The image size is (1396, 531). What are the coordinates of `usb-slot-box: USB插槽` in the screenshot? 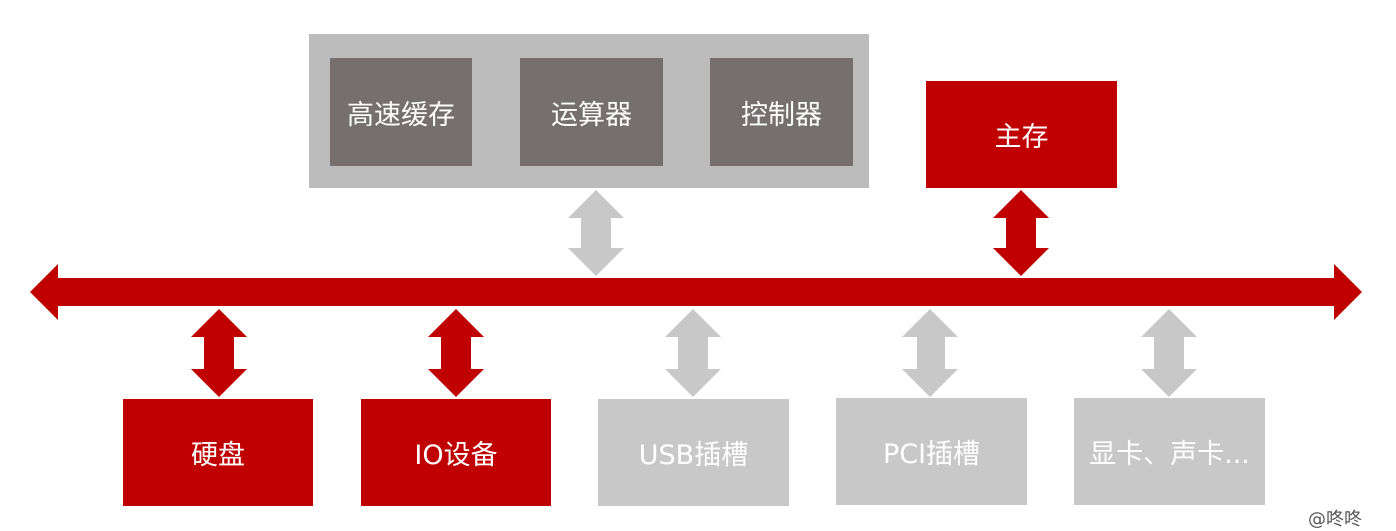 It's located at (693, 452).